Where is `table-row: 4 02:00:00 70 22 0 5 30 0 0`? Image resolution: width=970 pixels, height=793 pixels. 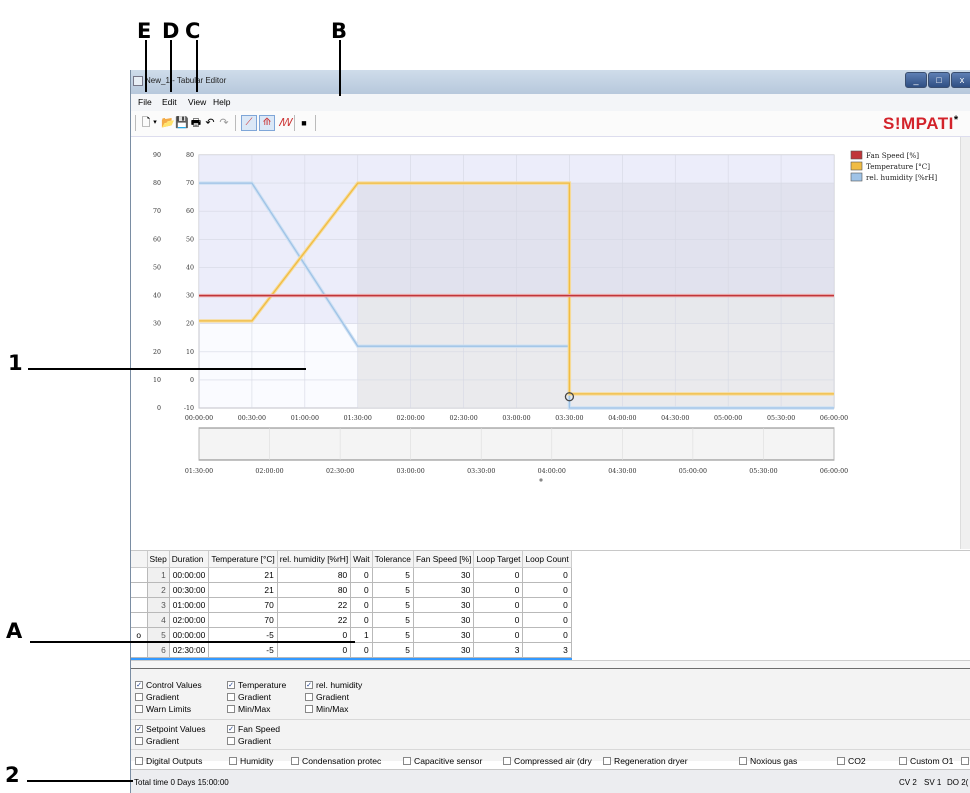 table-row: 4 02:00:00 70 22 0 5 30 0 0 is located at coordinates (351, 619).